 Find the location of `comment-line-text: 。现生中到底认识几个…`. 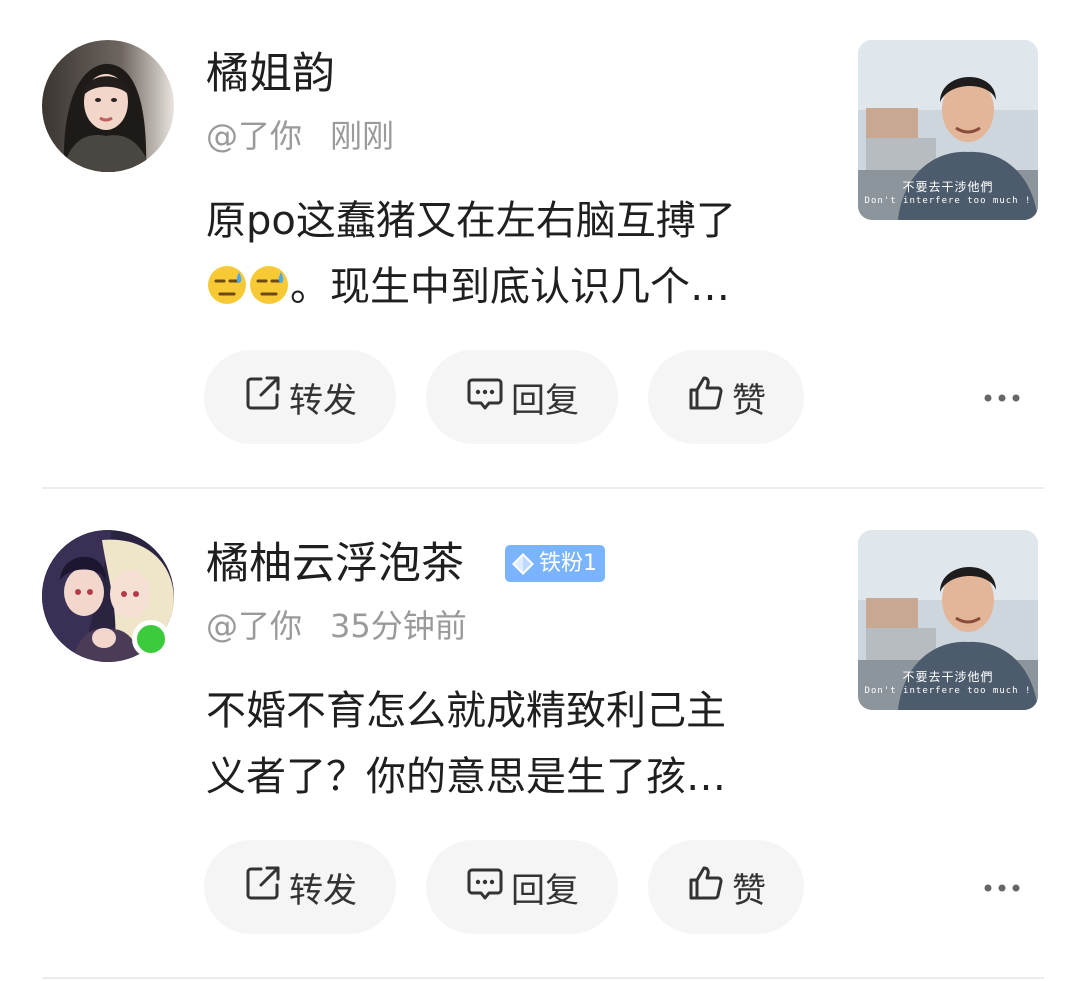

comment-line-text: 。现生中到底认识几个… is located at coordinates (510, 287).